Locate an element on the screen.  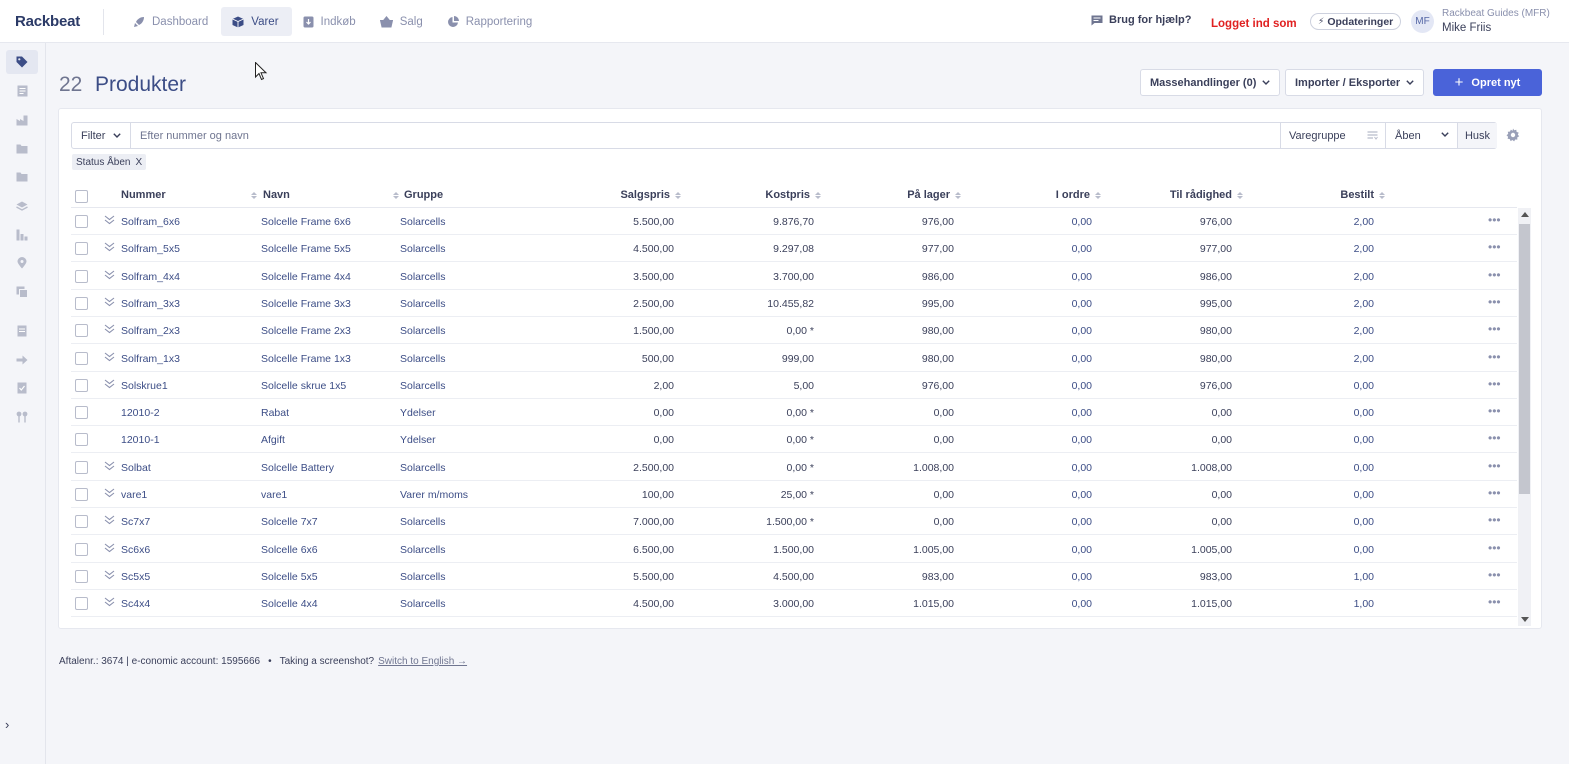
create-new-button: + Opret nyt is located at coordinates (1487, 82).